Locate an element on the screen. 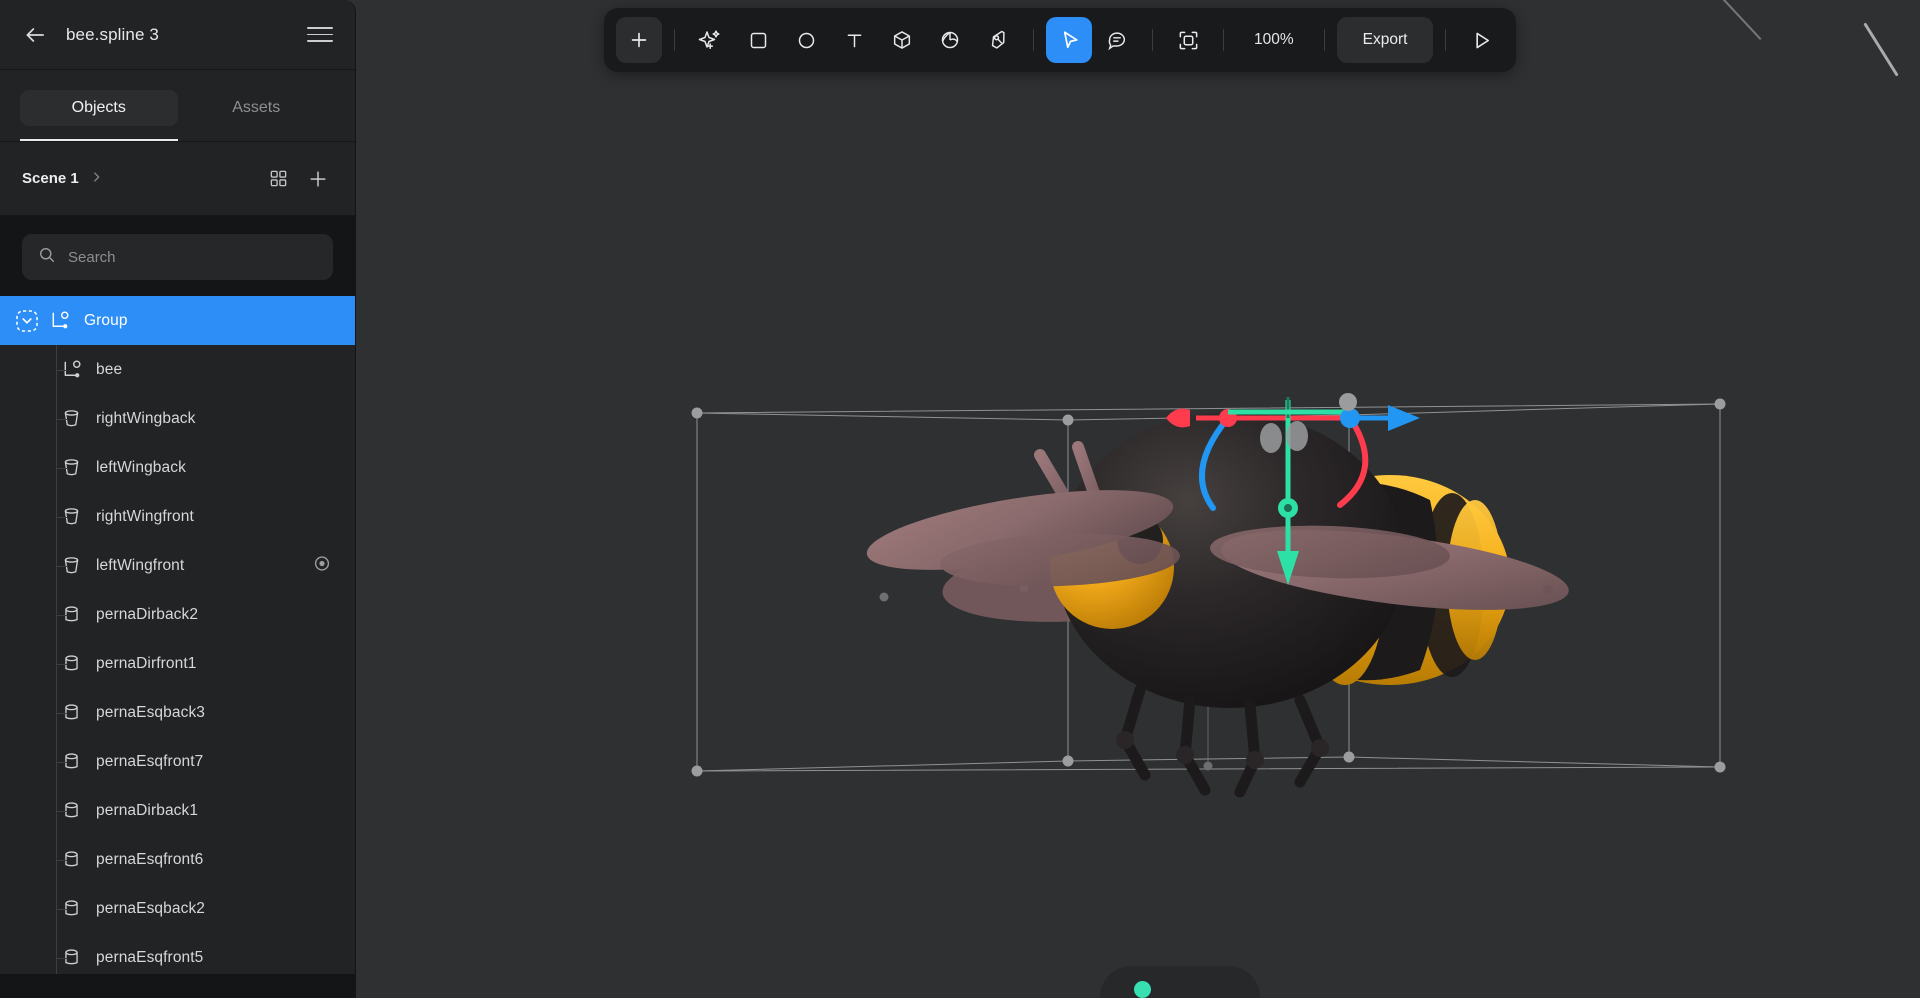 The height and width of the screenshot is (998, 1920). tree-item-pernaesqfront6: pernaEsqfront6 is located at coordinates (177, 859).